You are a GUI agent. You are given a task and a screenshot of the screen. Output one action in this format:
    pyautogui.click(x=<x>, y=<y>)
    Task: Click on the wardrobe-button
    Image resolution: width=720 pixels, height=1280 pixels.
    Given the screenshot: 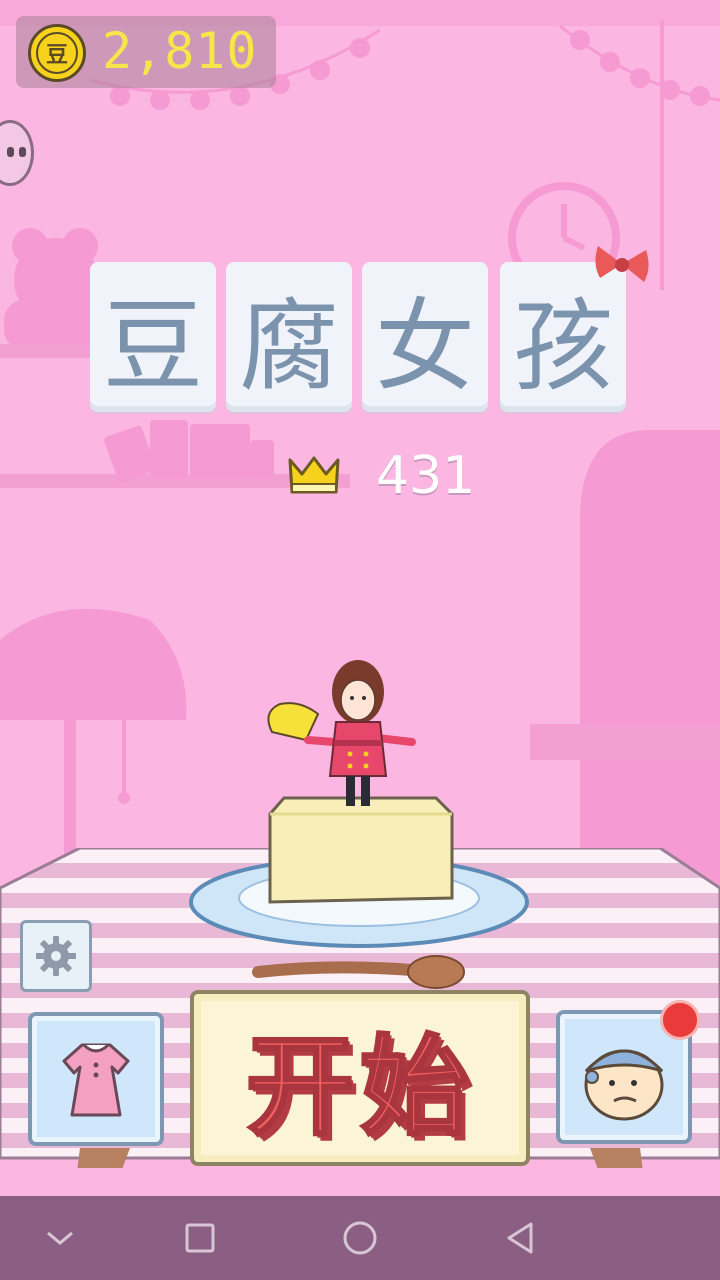 What is the action you would take?
    pyautogui.click(x=96, y=1079)
    